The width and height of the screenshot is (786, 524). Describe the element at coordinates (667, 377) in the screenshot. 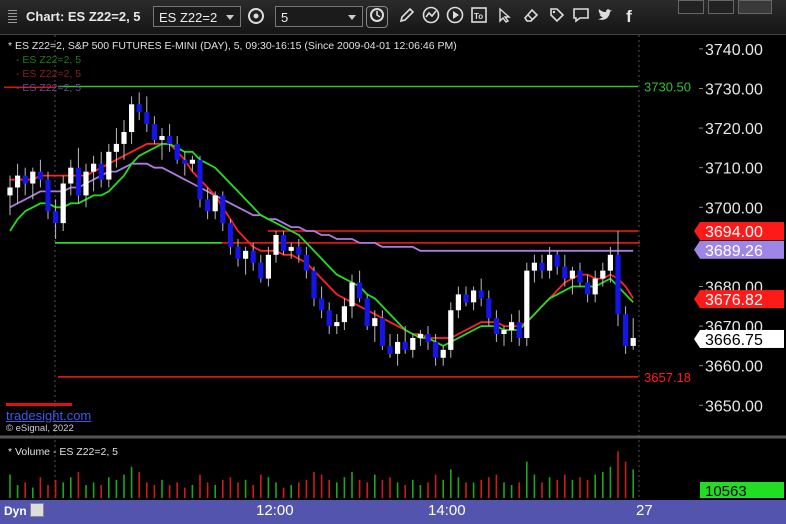

I see `level-label-1: 3657.18` at that location.